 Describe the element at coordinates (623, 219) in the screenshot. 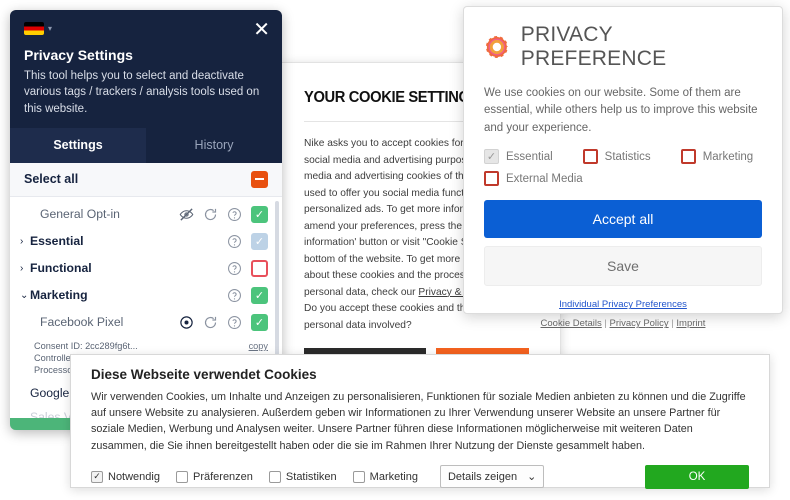

I see `accept-all-button: Accept all` at that location.